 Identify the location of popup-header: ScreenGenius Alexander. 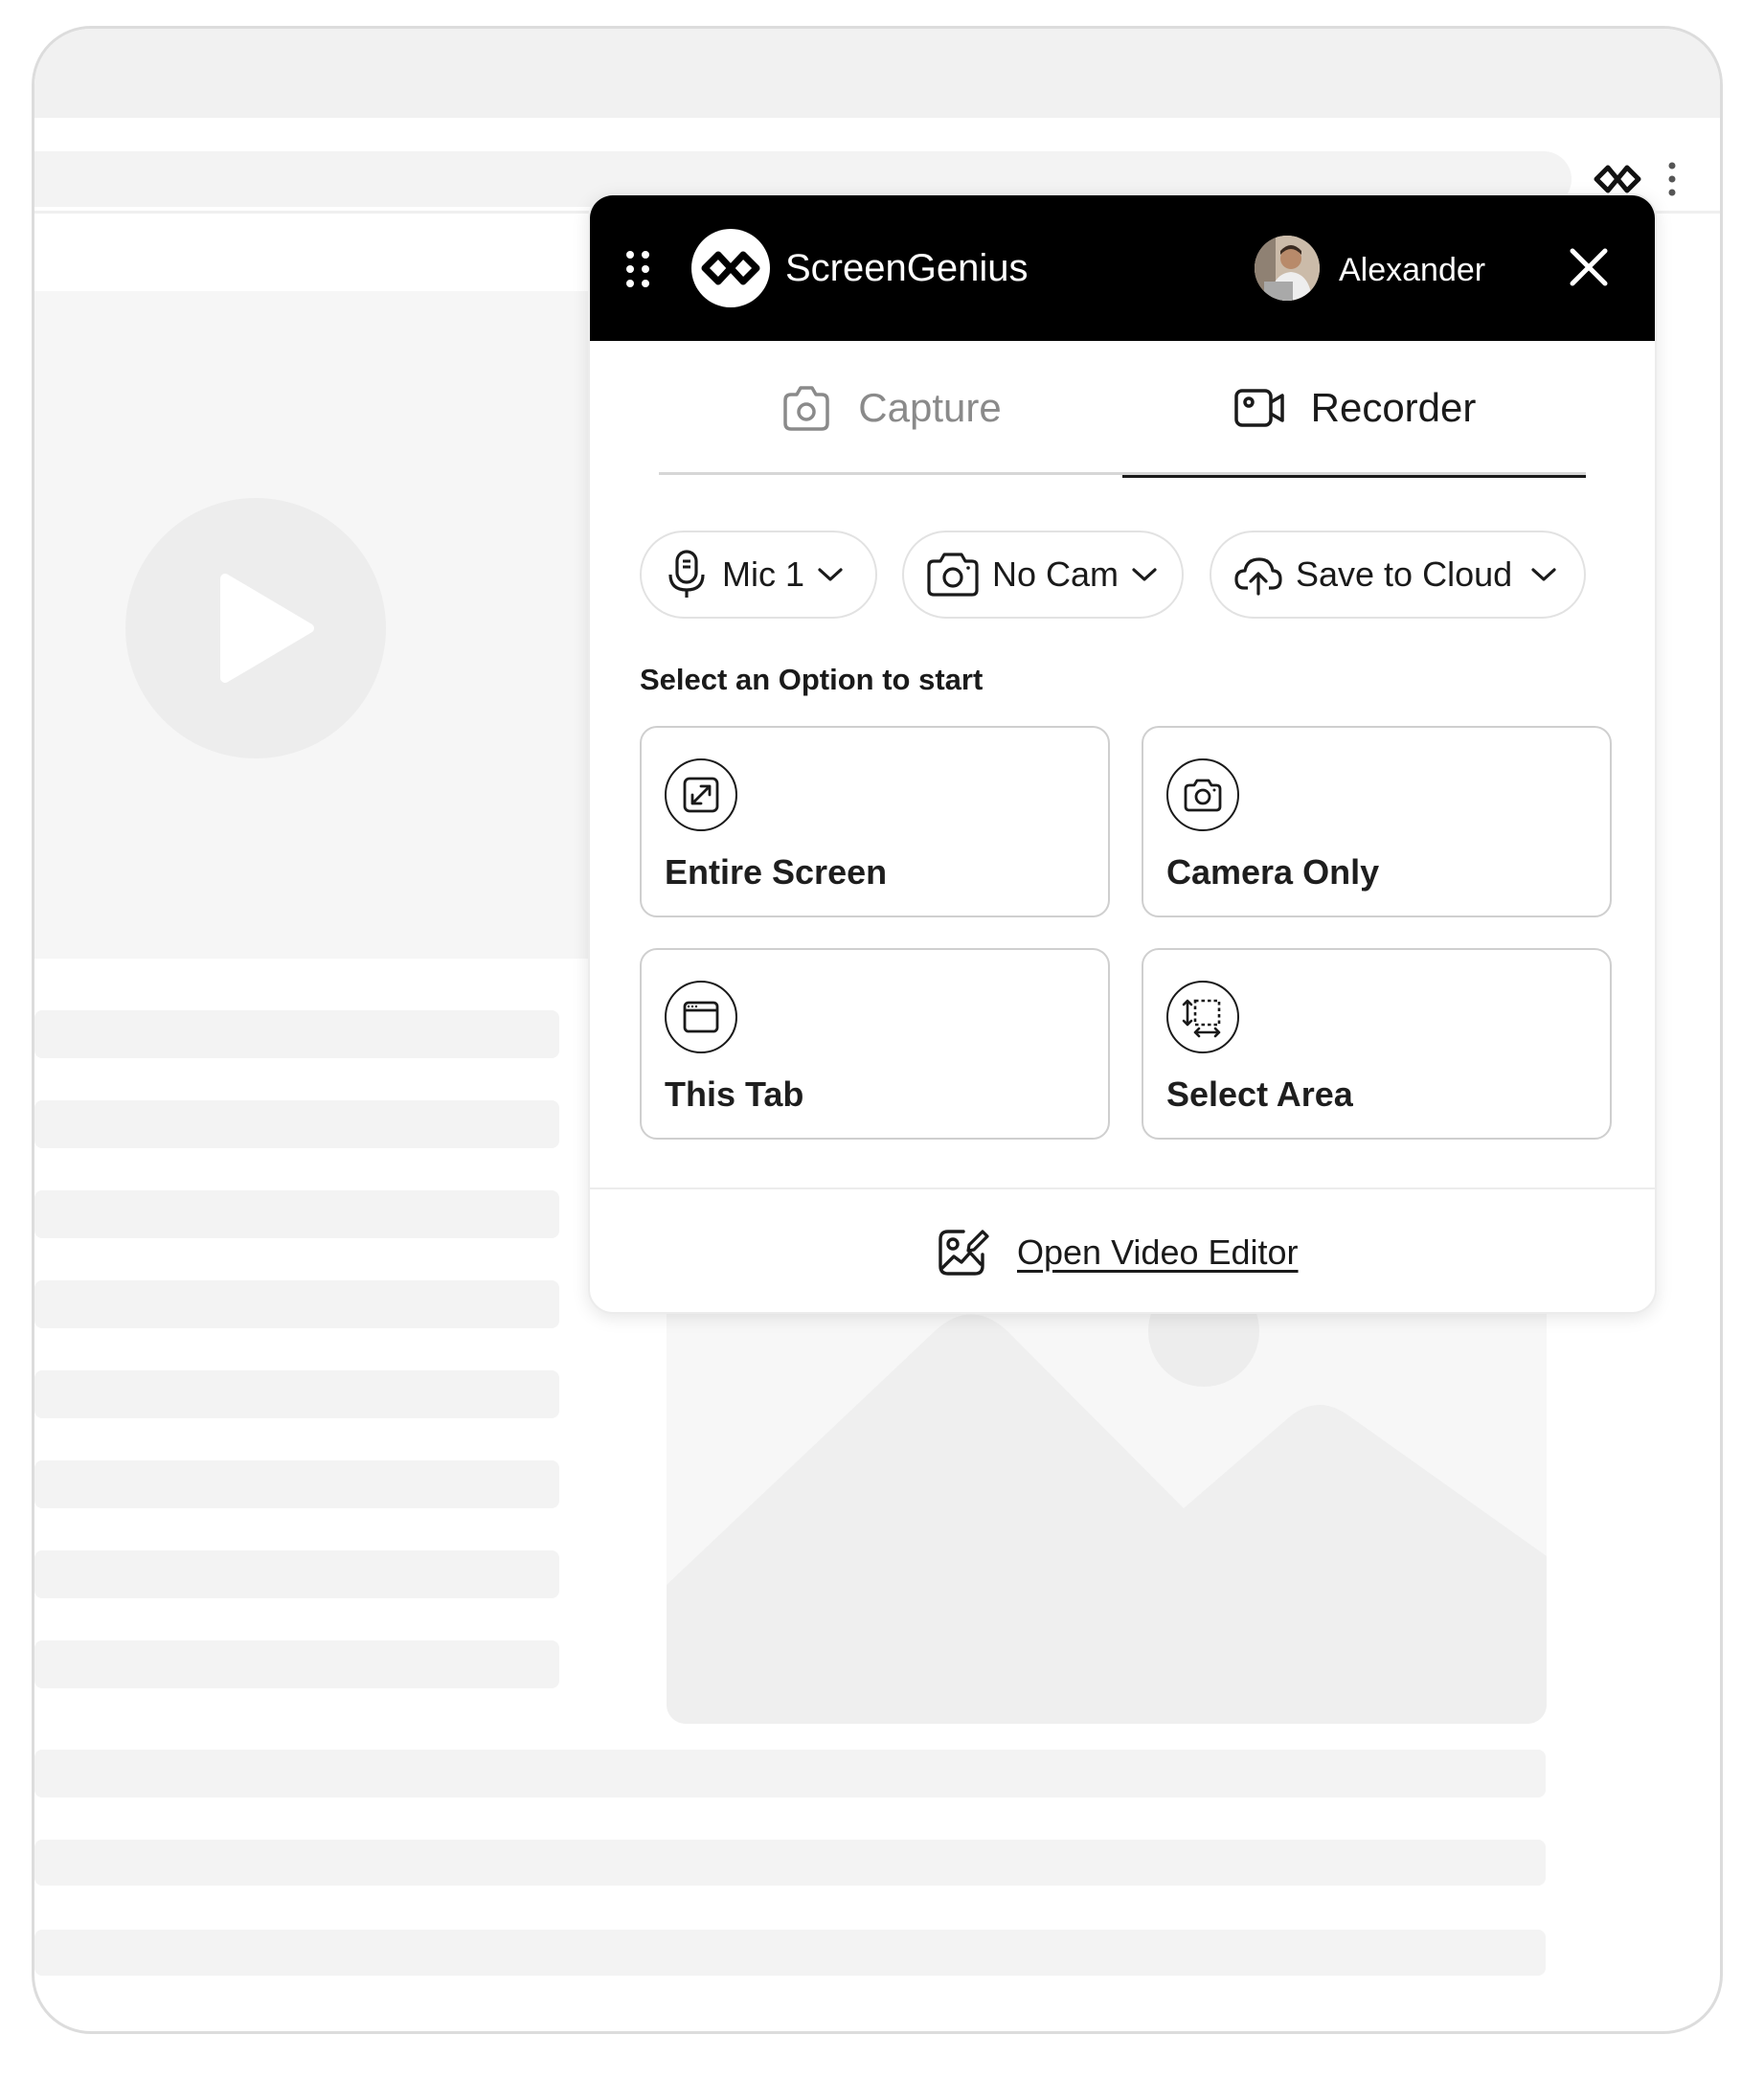
(1122, 268).